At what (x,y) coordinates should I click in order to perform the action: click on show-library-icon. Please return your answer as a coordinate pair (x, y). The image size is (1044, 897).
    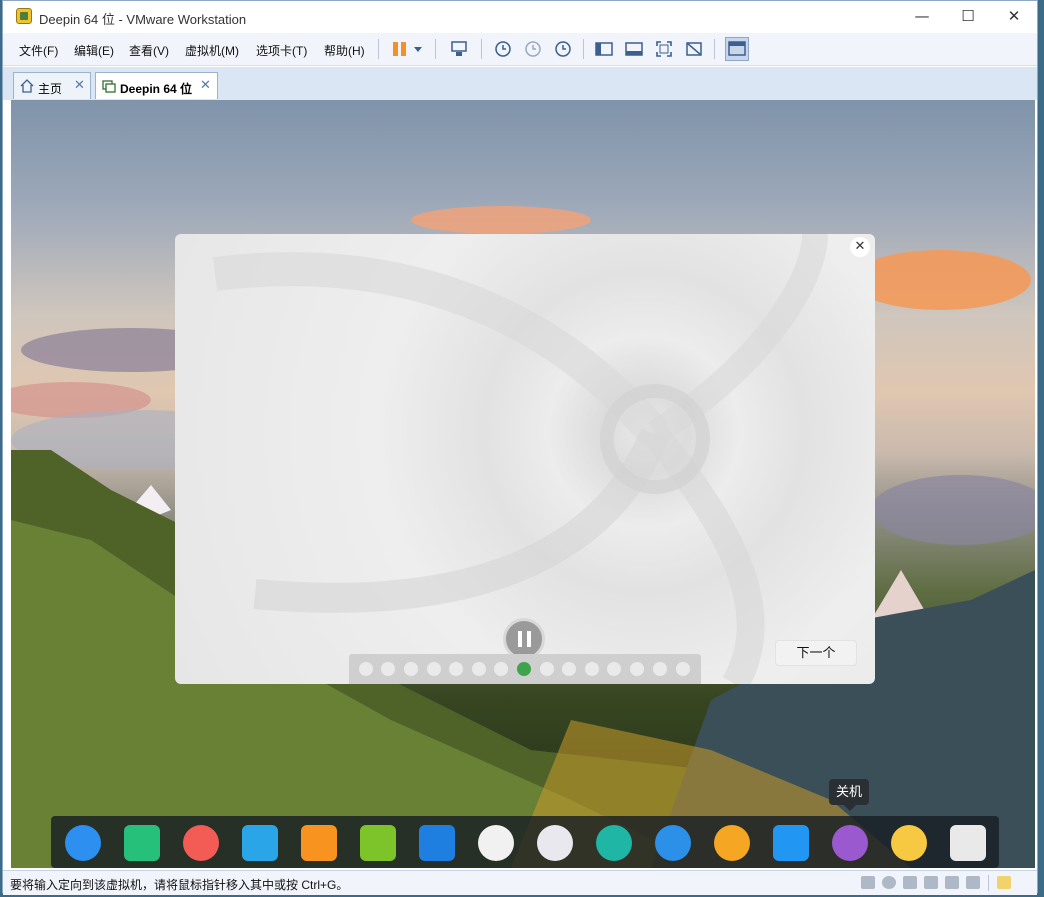
    Looking at the image, I should click on (604, 49).